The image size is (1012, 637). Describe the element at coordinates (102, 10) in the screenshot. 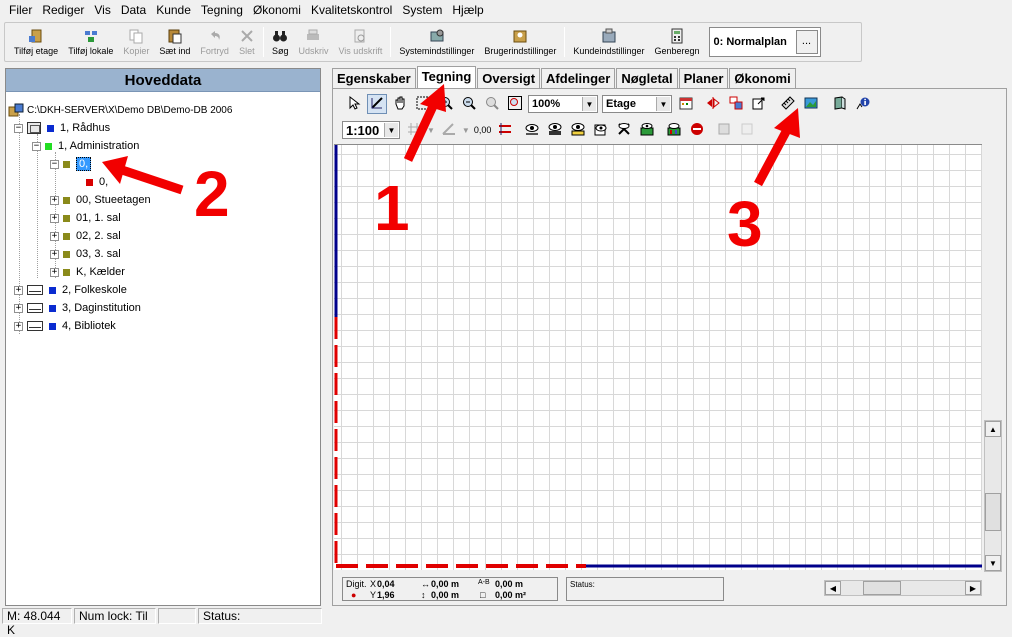

I see `menu-vis: Vis` at that location.